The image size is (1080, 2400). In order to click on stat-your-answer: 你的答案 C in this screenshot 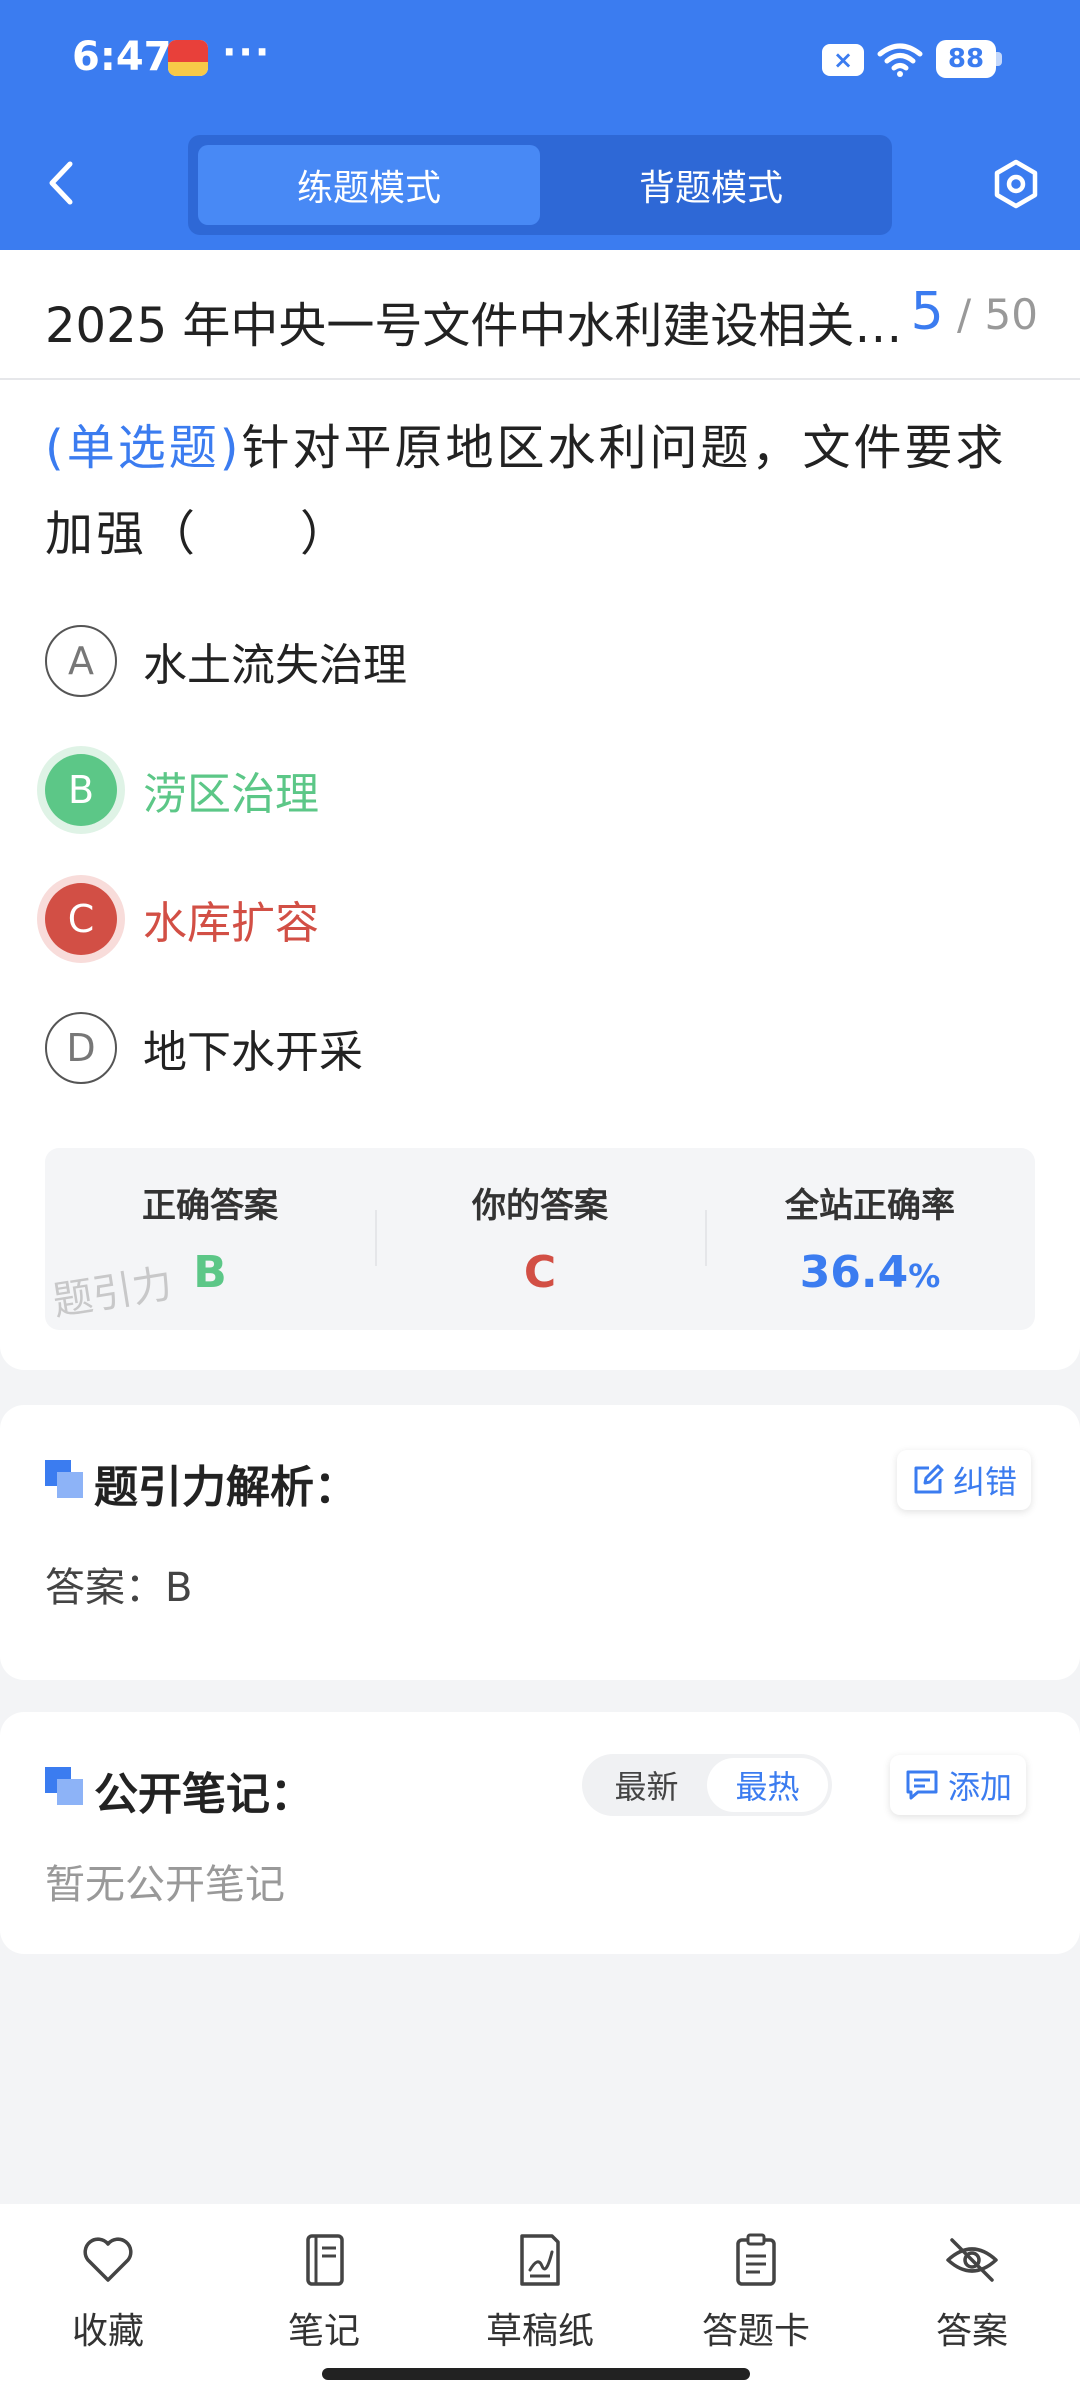, I will do `click(540, 1239)`.